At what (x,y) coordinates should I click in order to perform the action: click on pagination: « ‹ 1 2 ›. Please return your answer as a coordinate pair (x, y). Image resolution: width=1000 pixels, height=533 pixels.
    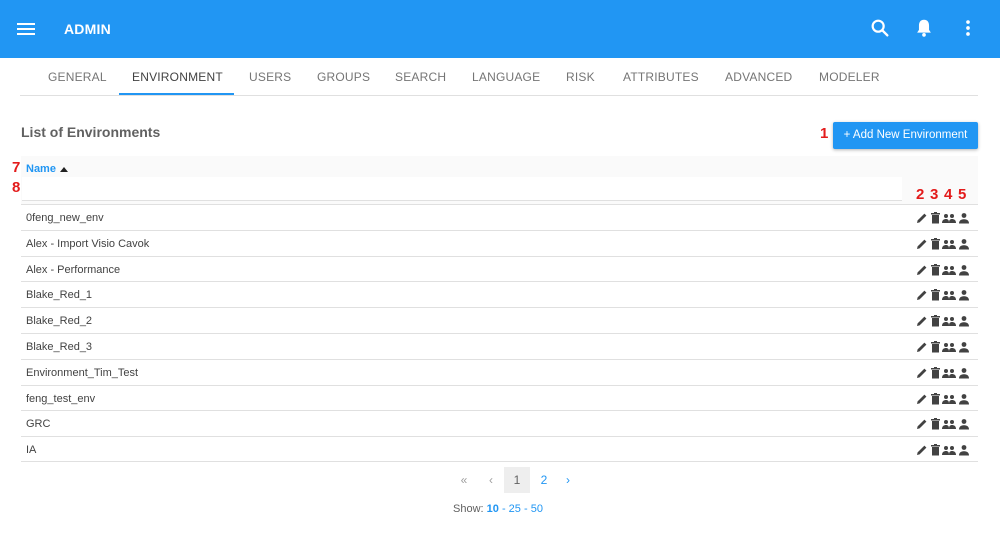
    Looking at the image, I should click on (500, 480).